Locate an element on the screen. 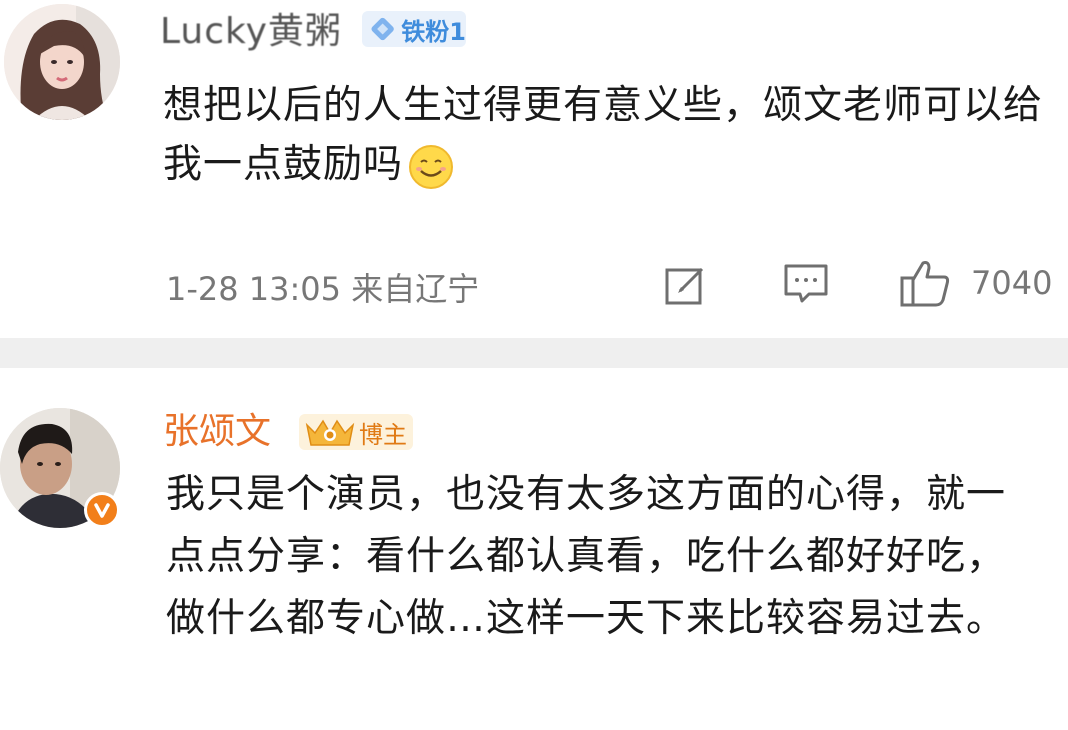 The width and height of the screenshot is (1068, 730). edit-icon is located at coordinates (686, 285).